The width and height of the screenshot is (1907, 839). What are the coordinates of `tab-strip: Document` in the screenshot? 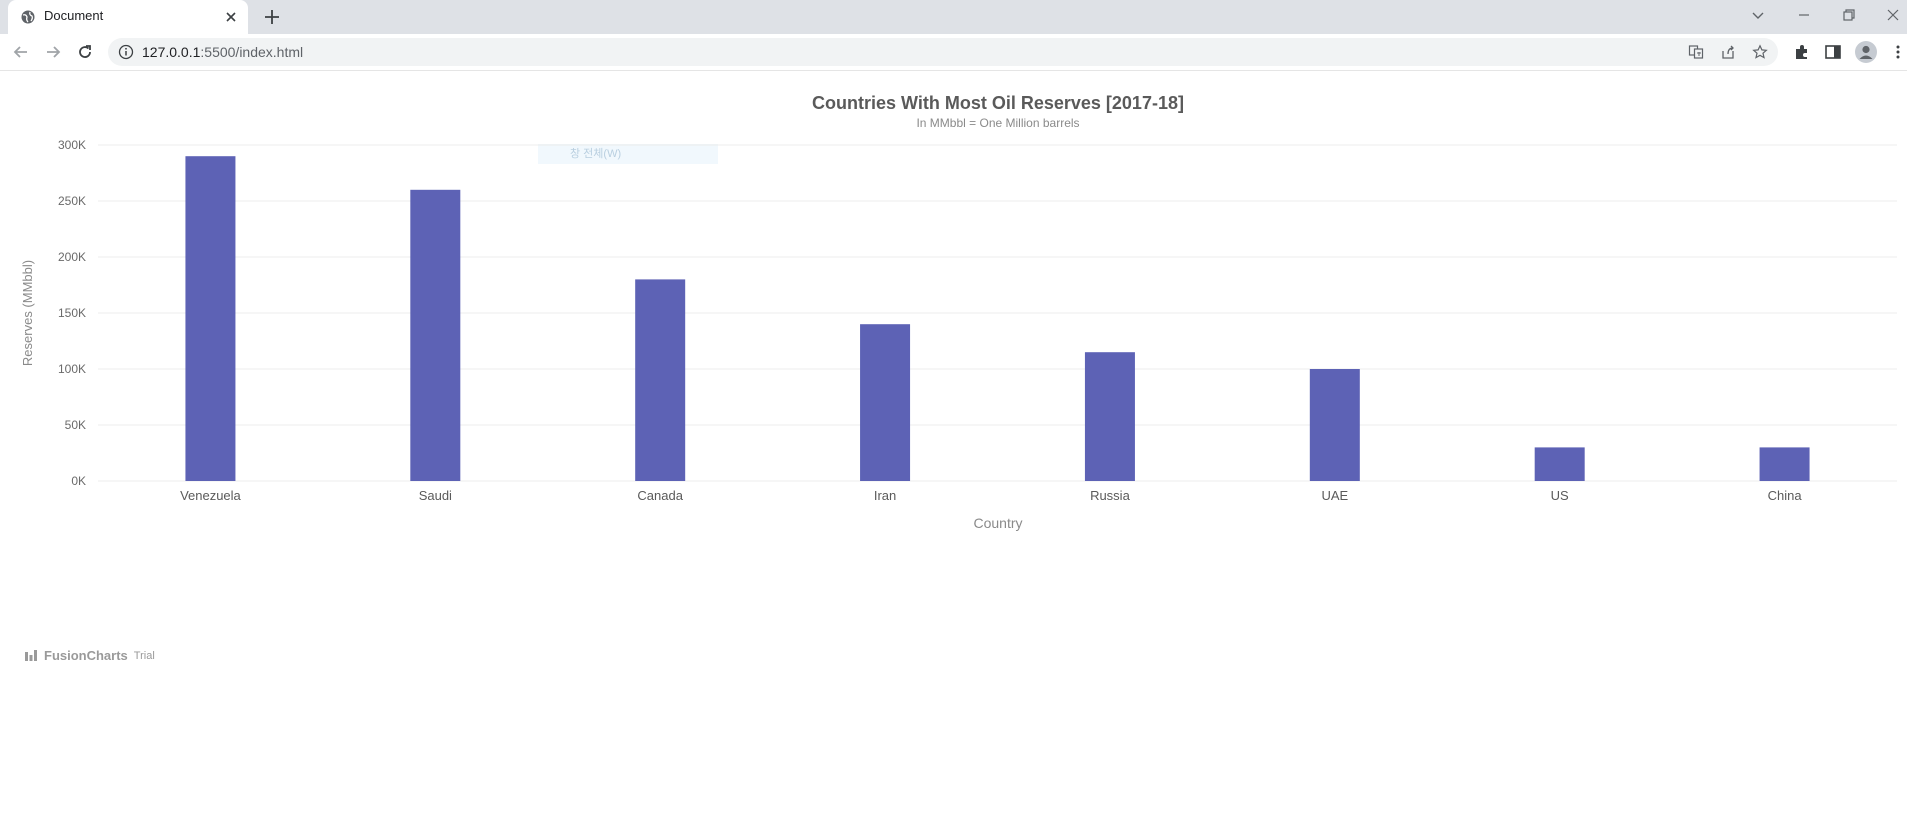 It's located at (953, 17).